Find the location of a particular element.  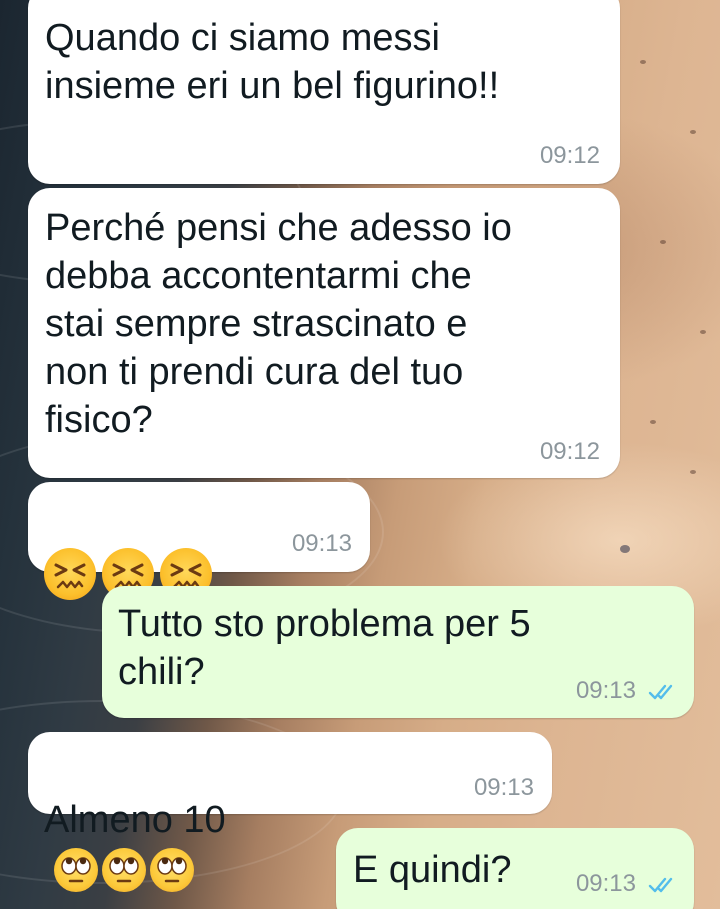

message-text: Almeno 10 is located at coordinates (135, 820).